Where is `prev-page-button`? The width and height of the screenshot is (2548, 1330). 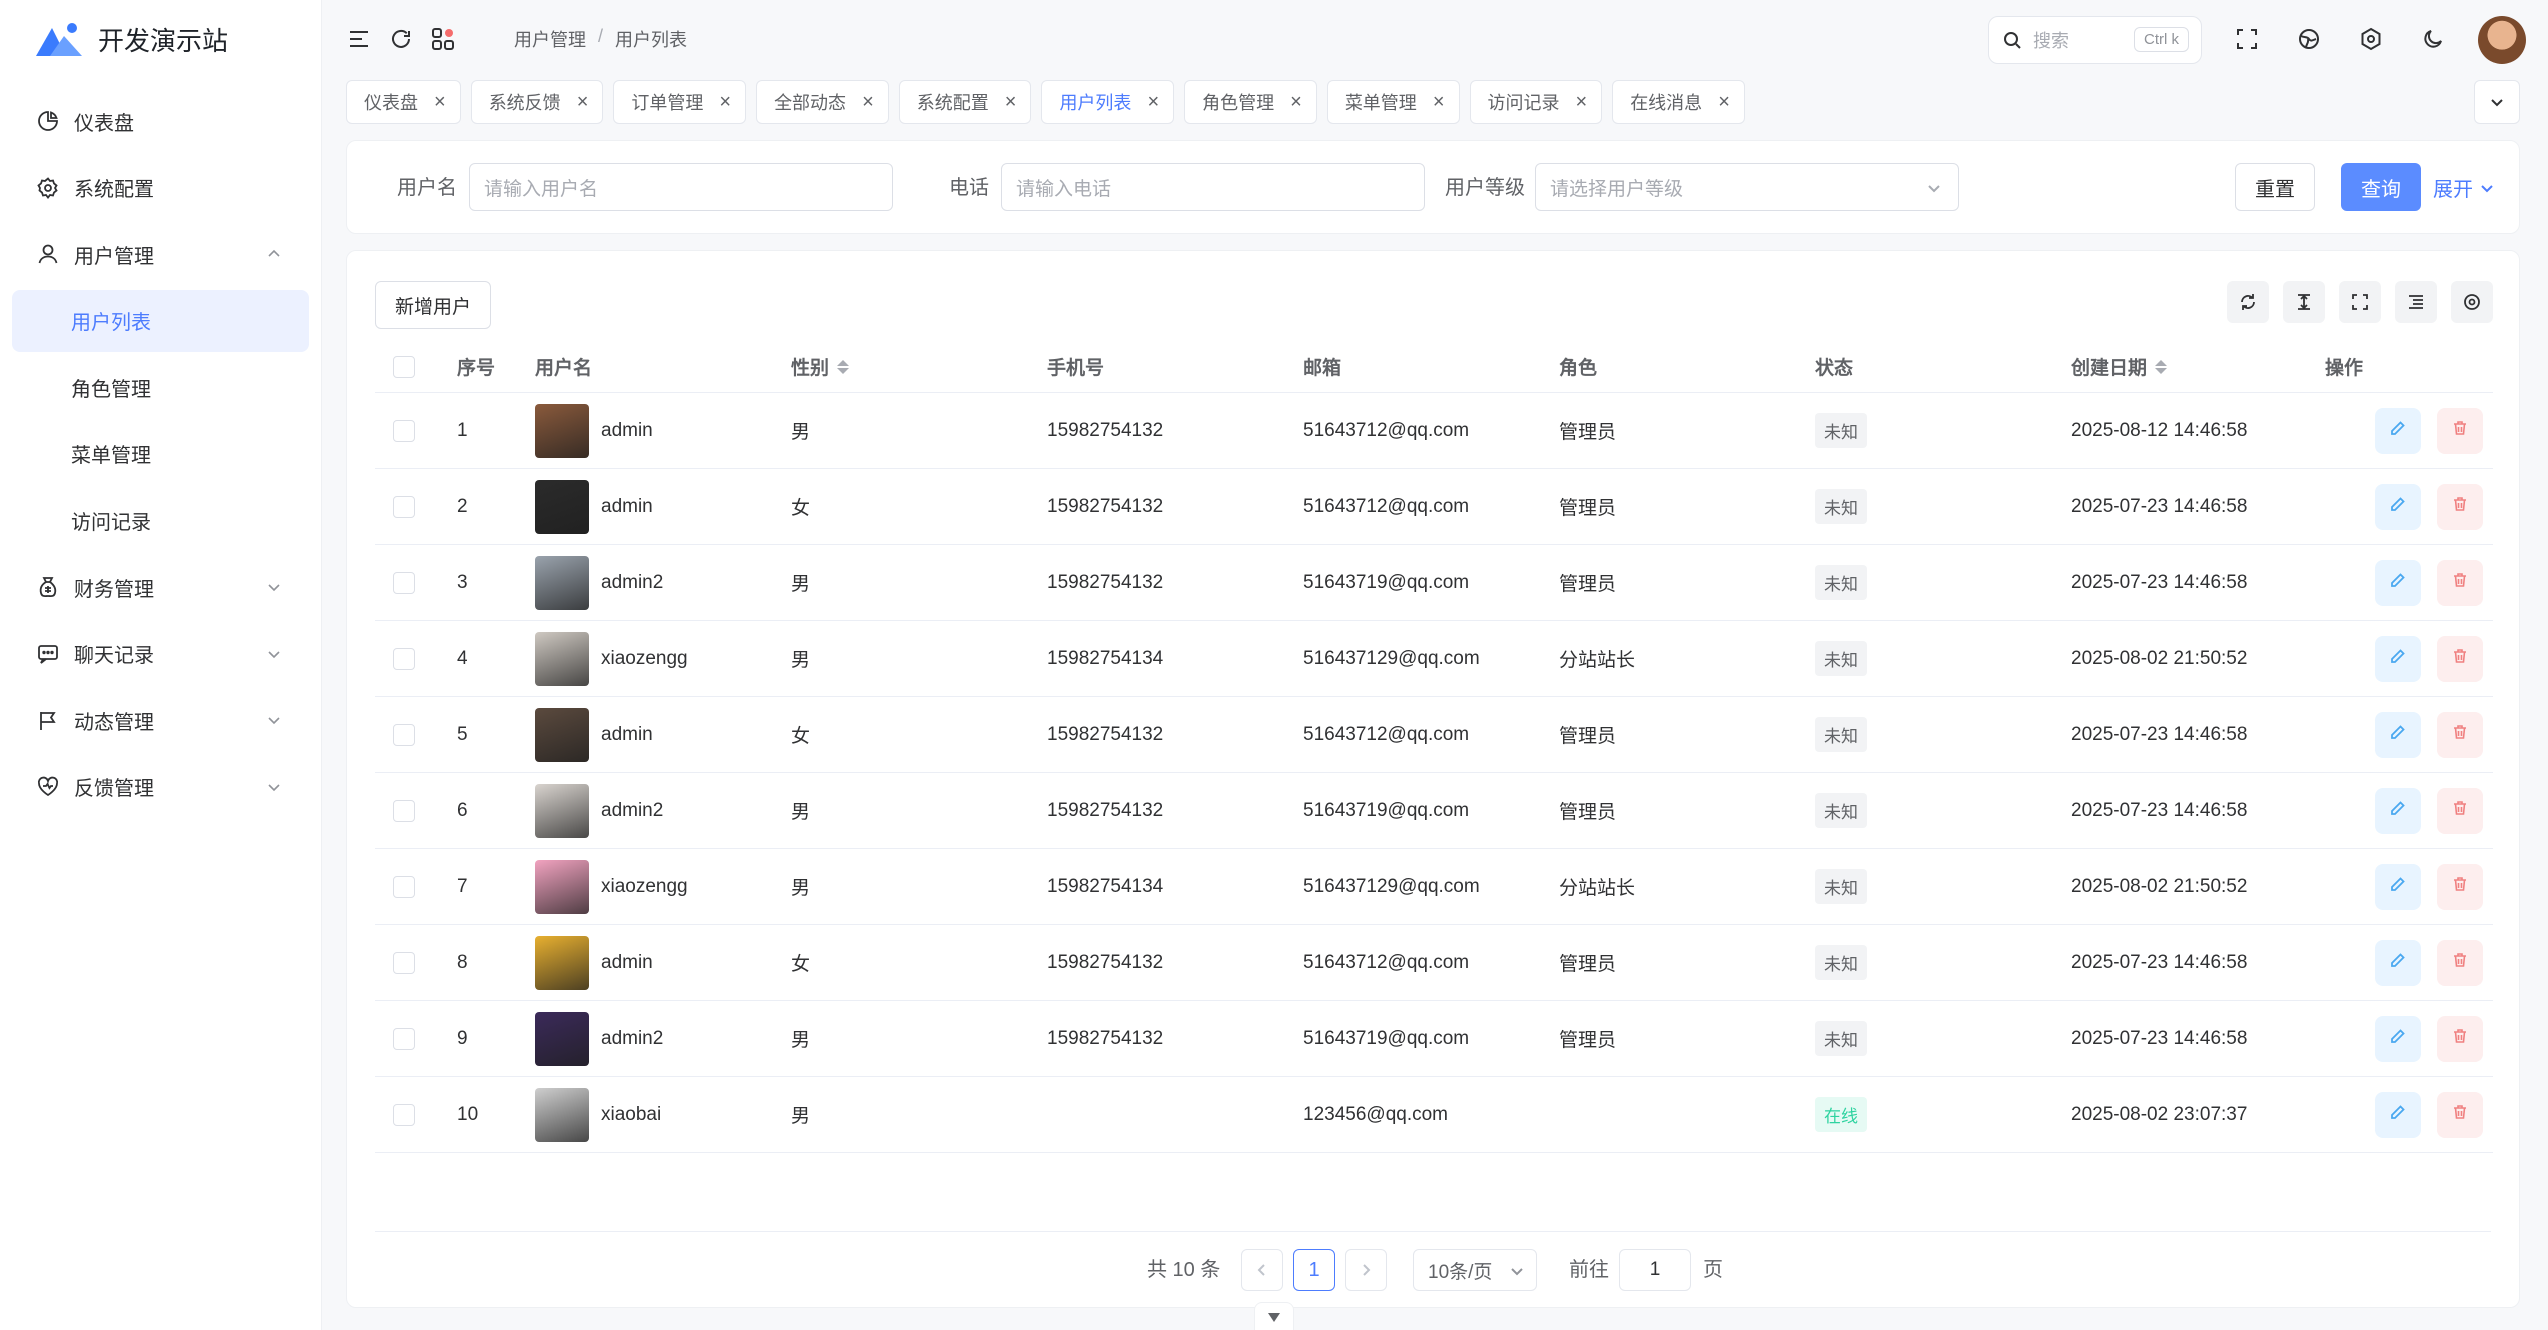 prev-page-button is located at coordinates (1262, 1270).